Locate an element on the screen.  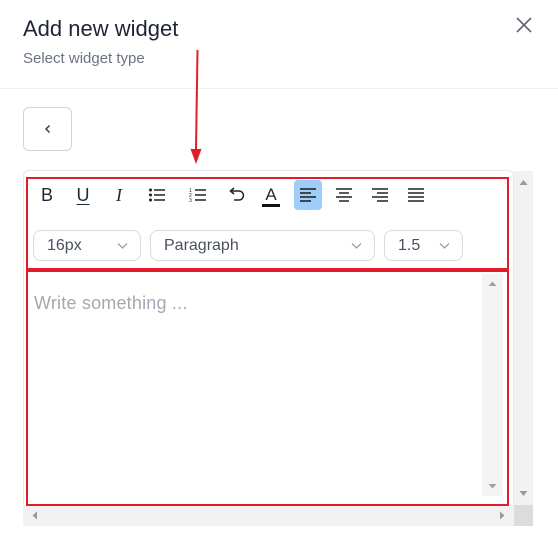
dialog-subtitle: Select widget type is located at coordinates (84, 58).